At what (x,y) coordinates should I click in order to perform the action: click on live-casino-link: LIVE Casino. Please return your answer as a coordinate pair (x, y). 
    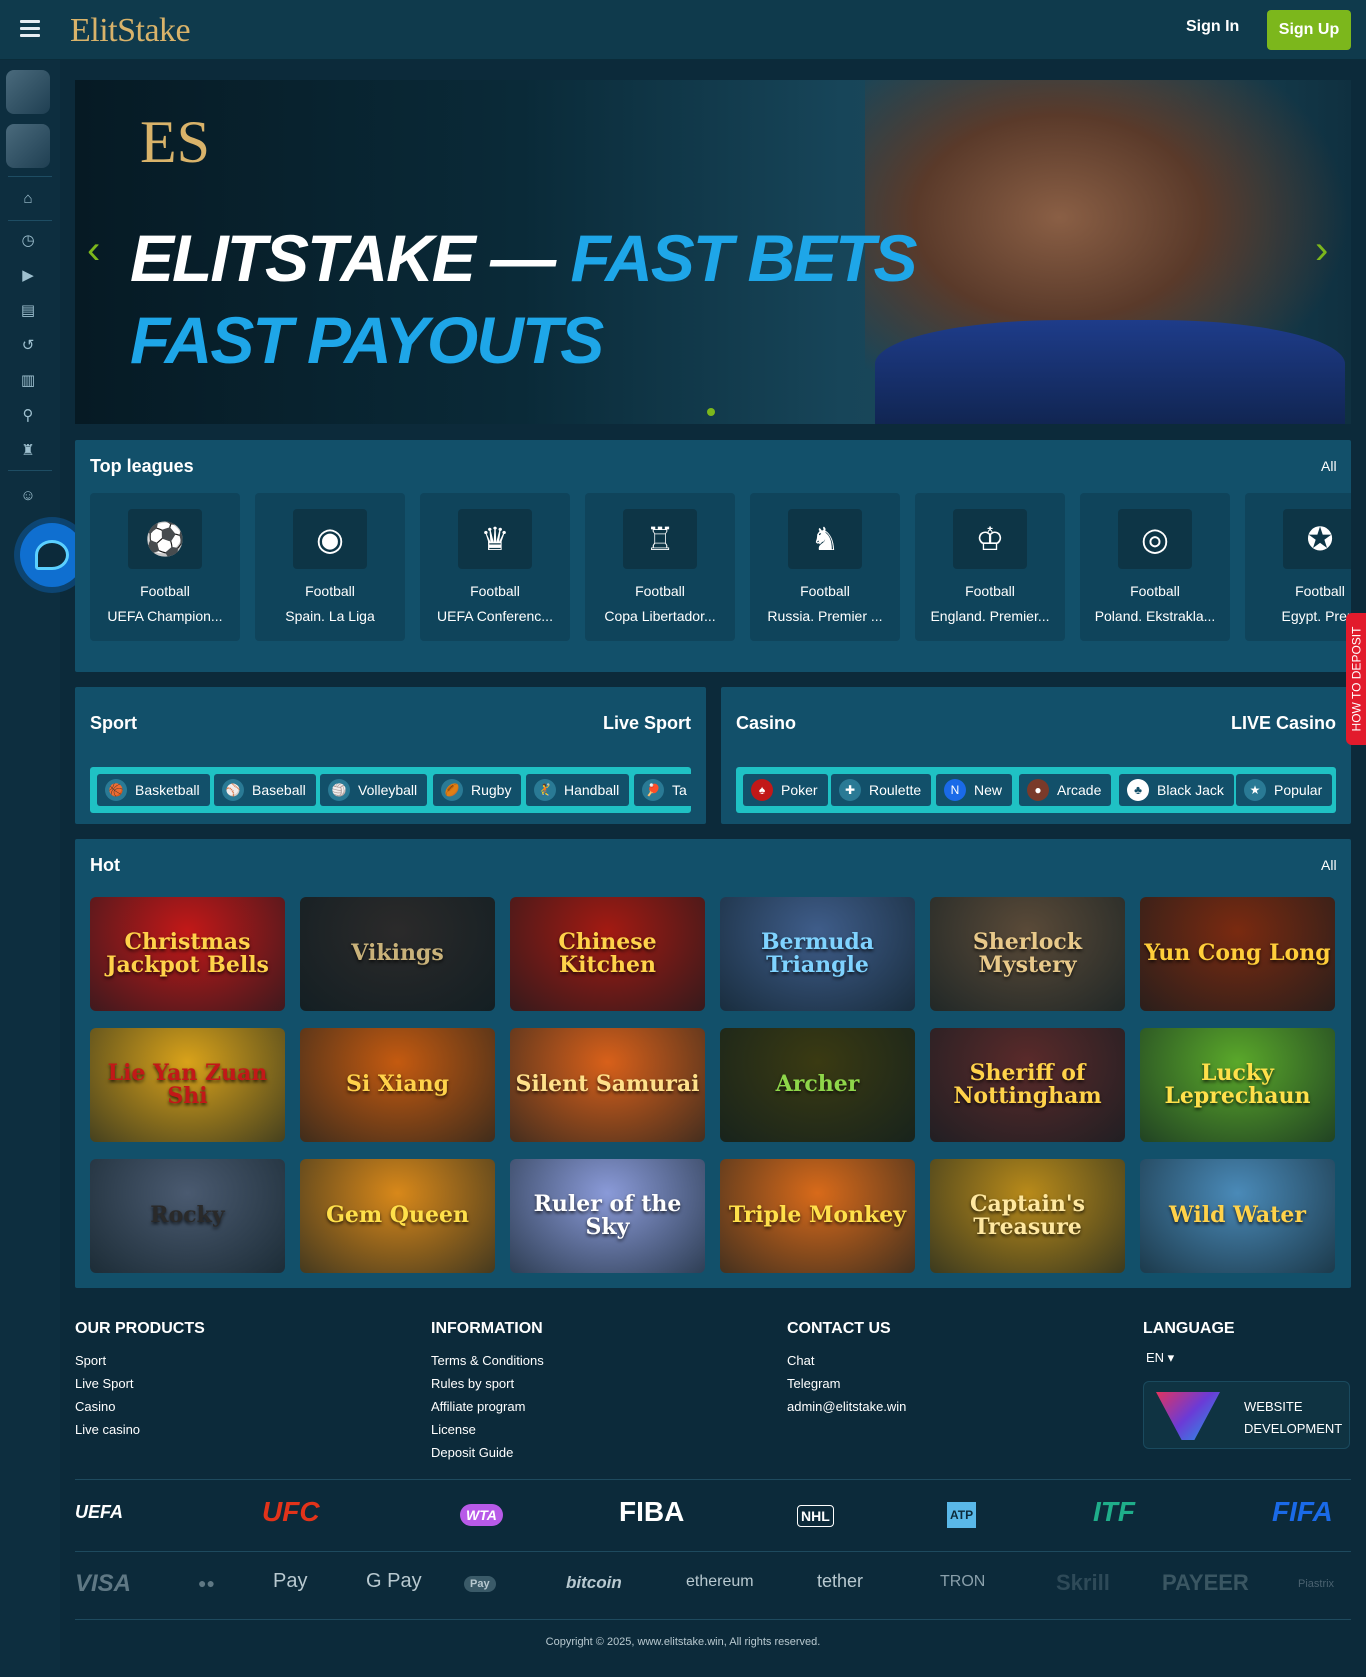
    Looking at the image, I should click on (1283, 723).